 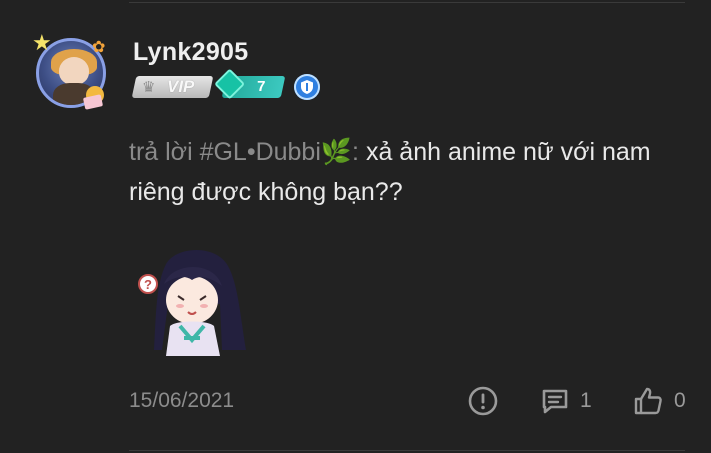 I want to click on reply-colon: :, so click(x=355, y=152).